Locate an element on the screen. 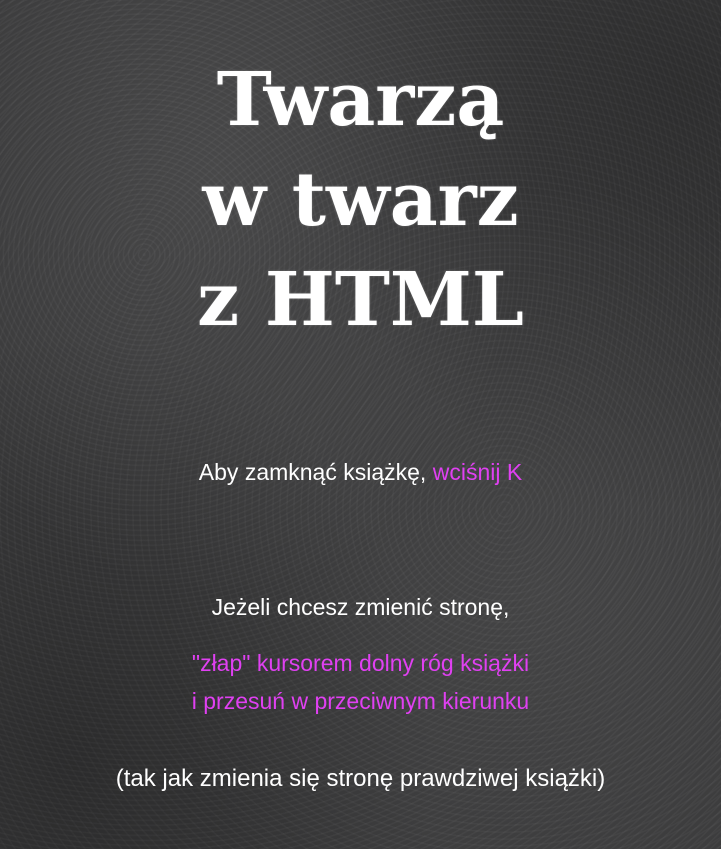  close-hint-key: wciśnij K is located at coordinates (477, 472).